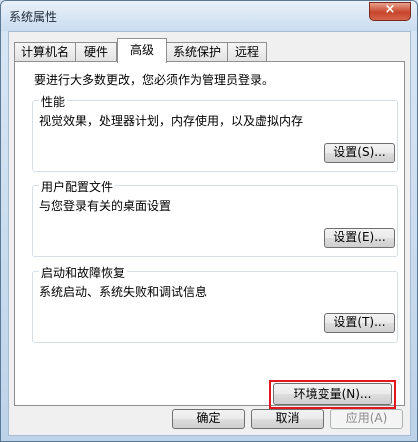 This screenshot has width=418, height=442. Describe the element at coordinates (96, 51) in the screenshot. I see `tab-hardware: 硬件` at that location.